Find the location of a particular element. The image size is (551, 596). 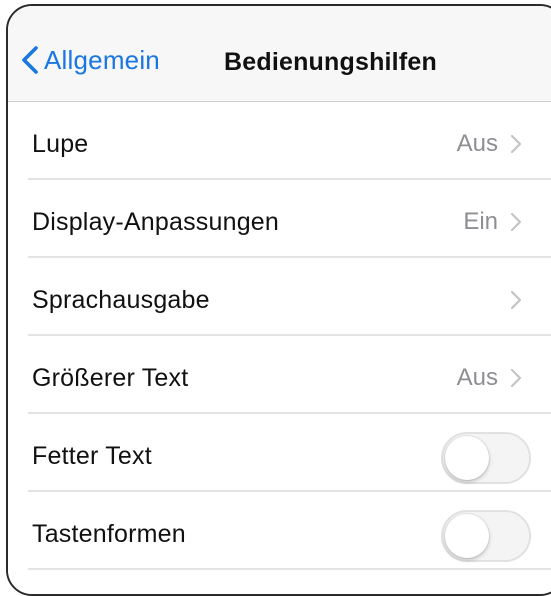

row-label: Lupe is located at coordinates (60, 144).